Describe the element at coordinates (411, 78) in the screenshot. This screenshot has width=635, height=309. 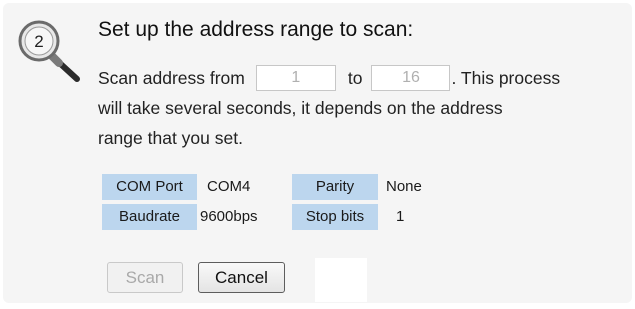
I see `address-to-input` at that location.